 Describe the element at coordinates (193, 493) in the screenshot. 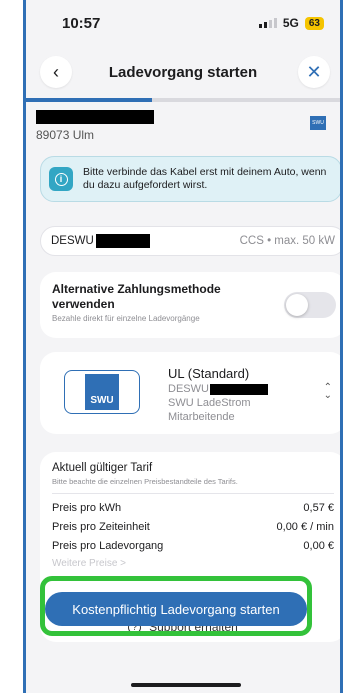

I see `divider` at that location.